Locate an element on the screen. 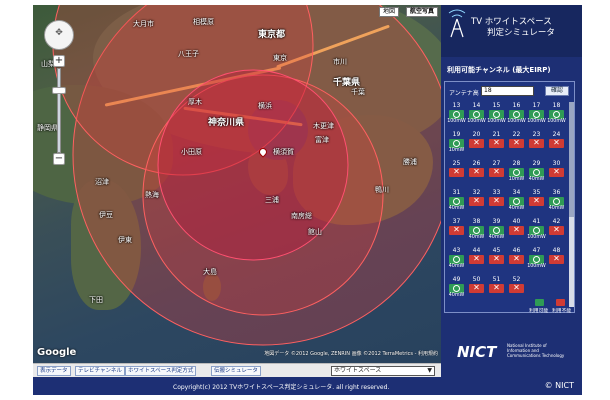  channel-cell: 51 is located at coordinates (496, 288).